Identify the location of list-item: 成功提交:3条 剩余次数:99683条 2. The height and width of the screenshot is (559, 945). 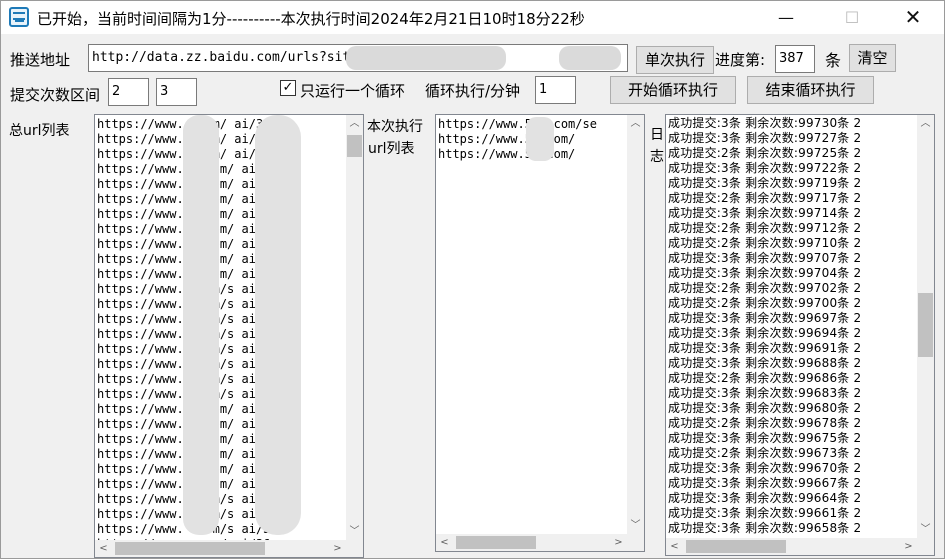
(800, 393).